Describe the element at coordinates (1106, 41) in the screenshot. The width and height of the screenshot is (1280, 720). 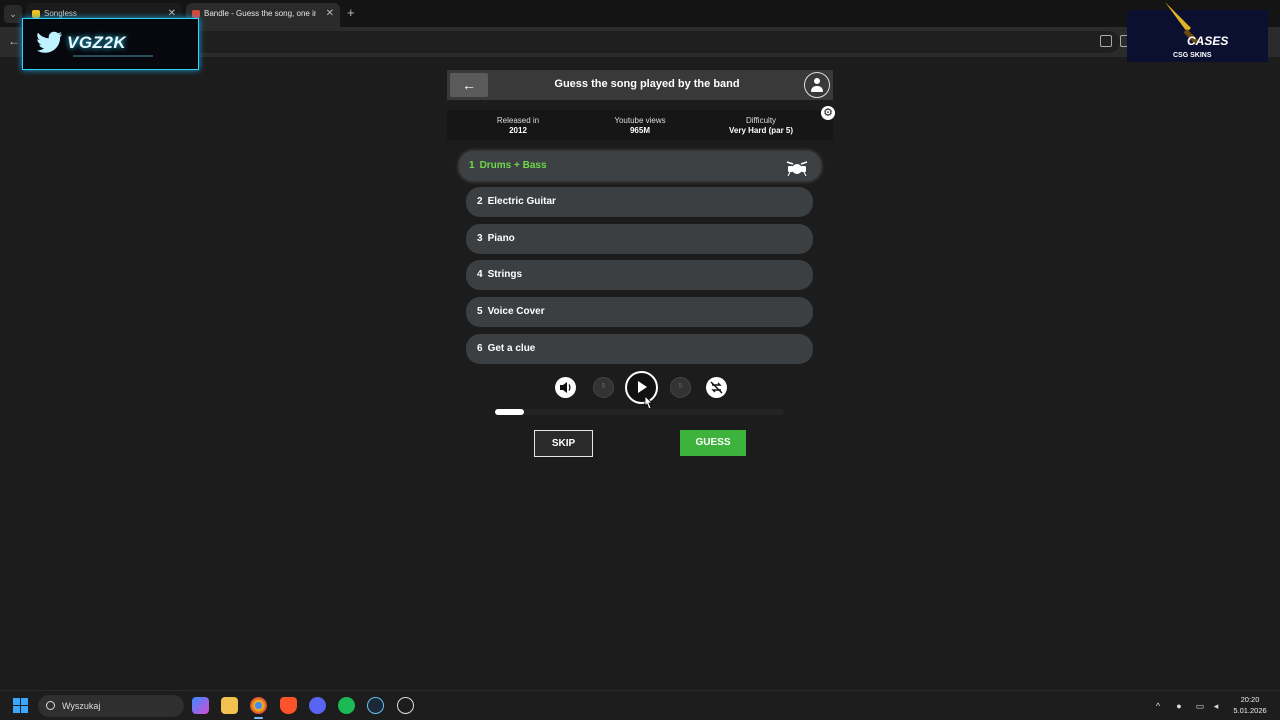
I see `translate-icon` at that location.